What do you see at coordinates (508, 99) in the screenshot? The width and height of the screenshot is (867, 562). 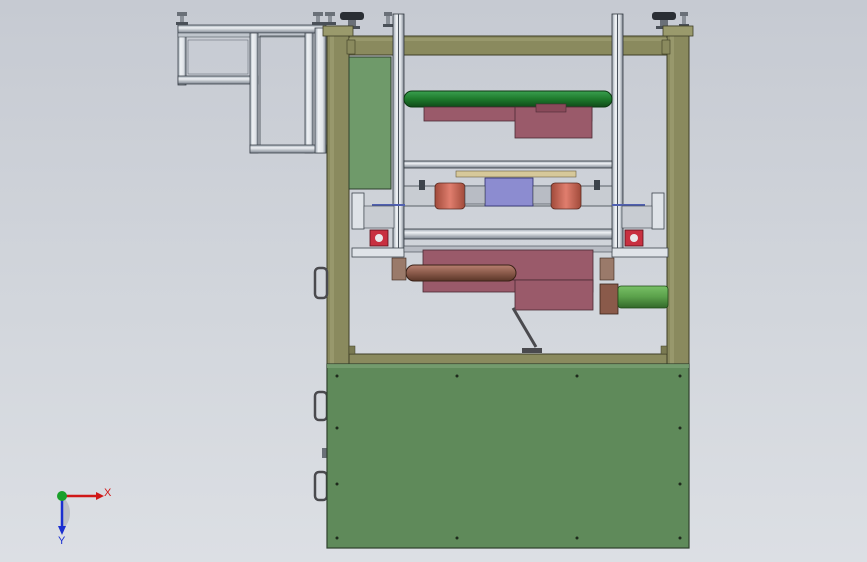 I see `upper-green-roller` at bounding box center [508, 99].